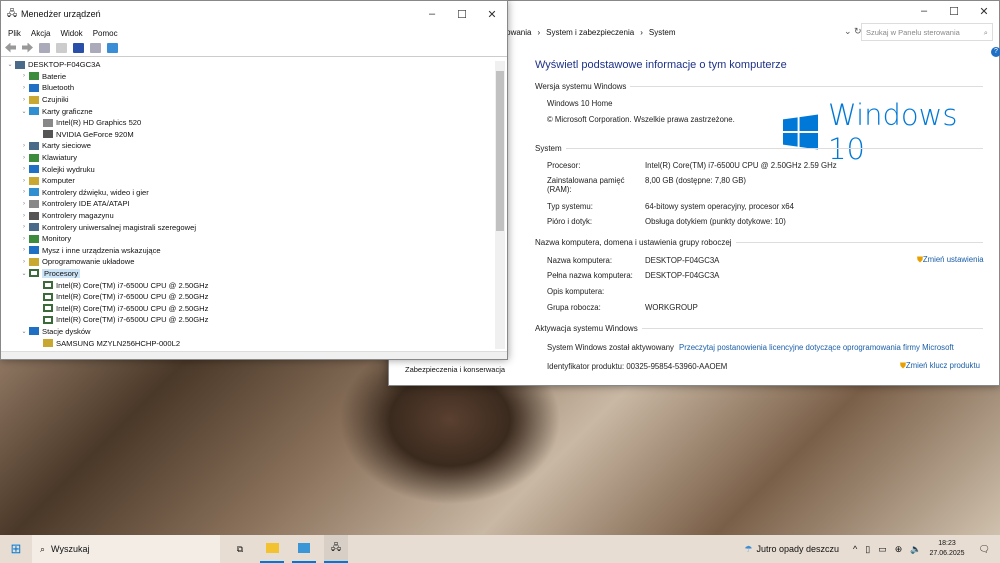 The width and height of the screenshot is (1000, 563). What do you see at coordinates (715, 221) in the screenshot?
I see `row-value: Obsługa dotykiem (punkty dotykowe: 10)` at bounding box center [715, 221].